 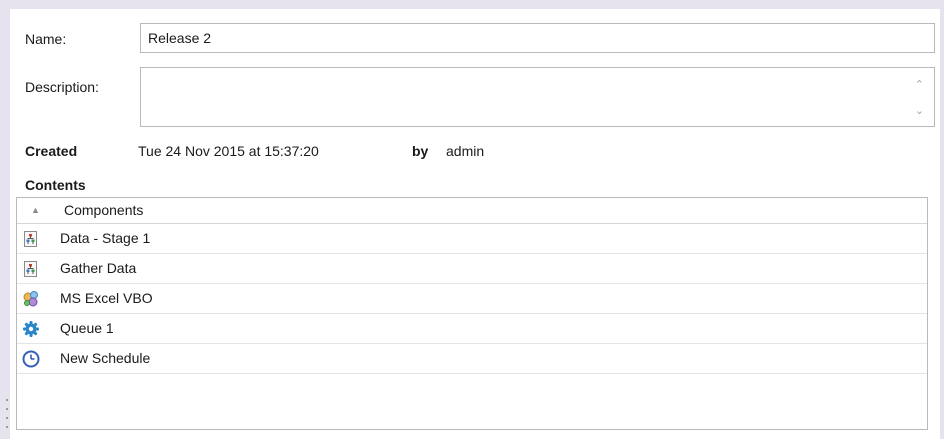 What do you see at coordinates (105, 358) in the screenshot?
I see `list-item-label: New Schedule` at bounding box center [105, 358].